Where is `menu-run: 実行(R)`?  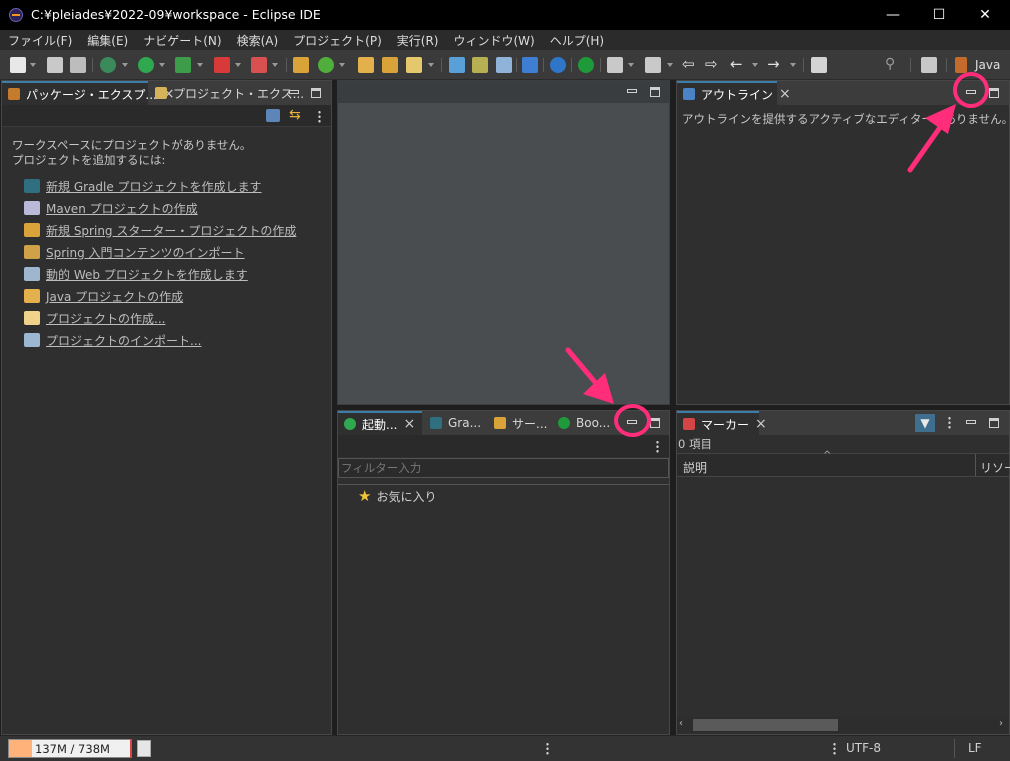
menu-run: 実行(R) is located at coordinates (417, 40).